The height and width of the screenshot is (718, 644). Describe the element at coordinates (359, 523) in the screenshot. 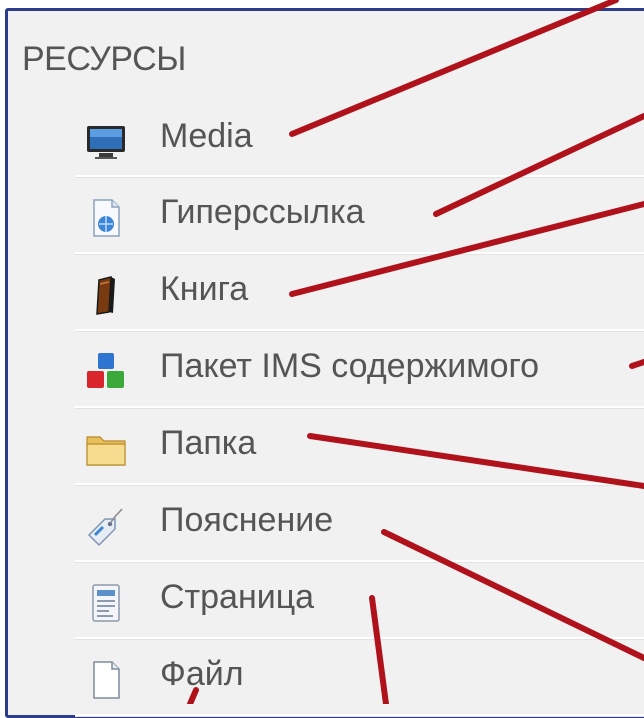

I see `resource-item-label: Пояснение` at that location.